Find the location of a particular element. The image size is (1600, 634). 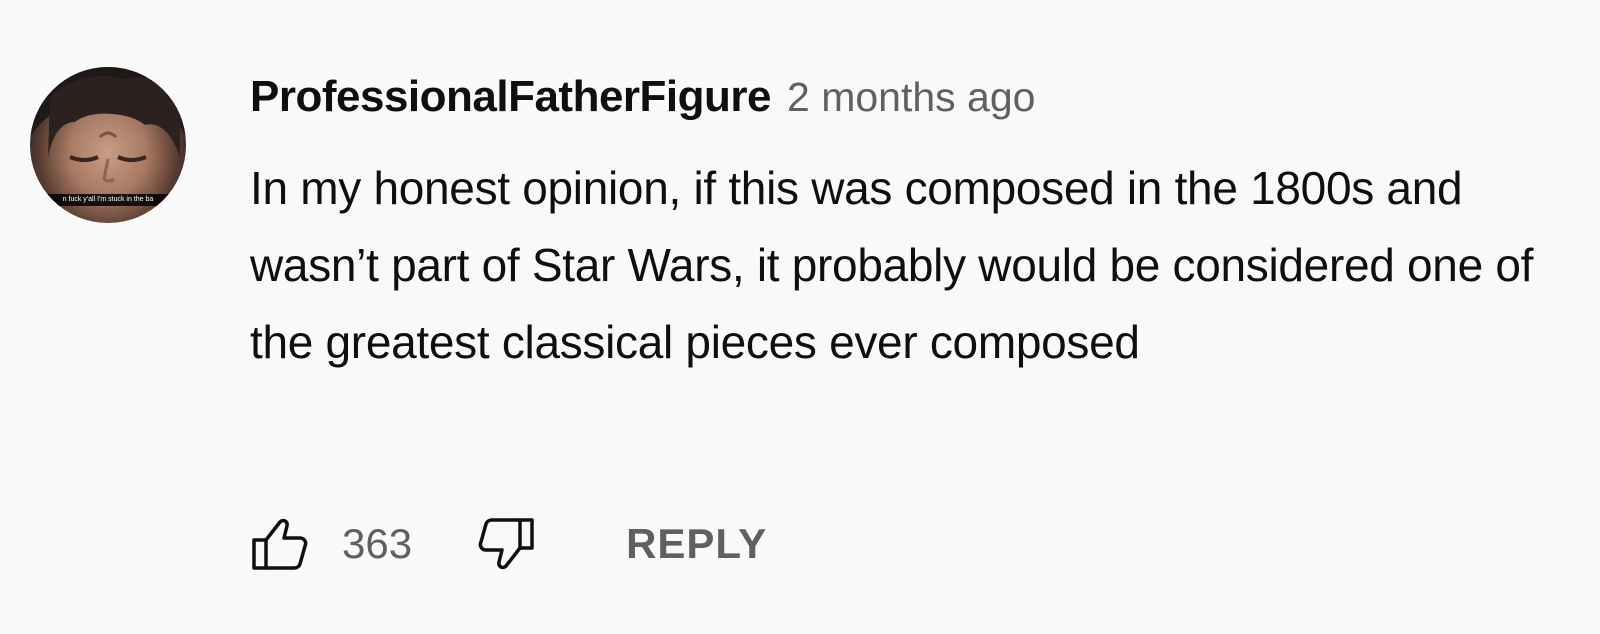

like-count: 363 is located at coordinates (377, 543).